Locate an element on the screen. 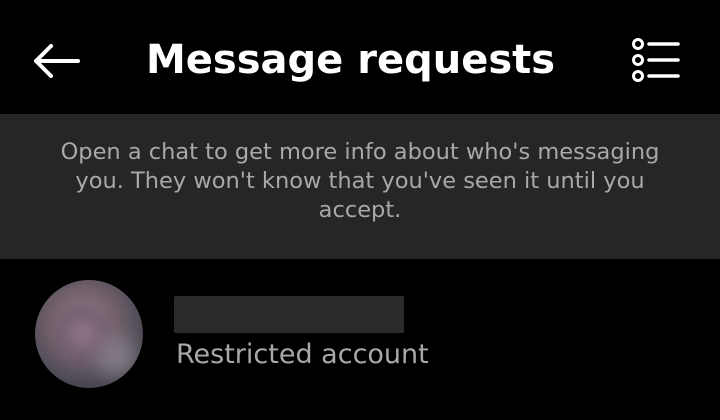 The image size is (720, 420). sender-name-redacted is located at coordinates (289, 314).